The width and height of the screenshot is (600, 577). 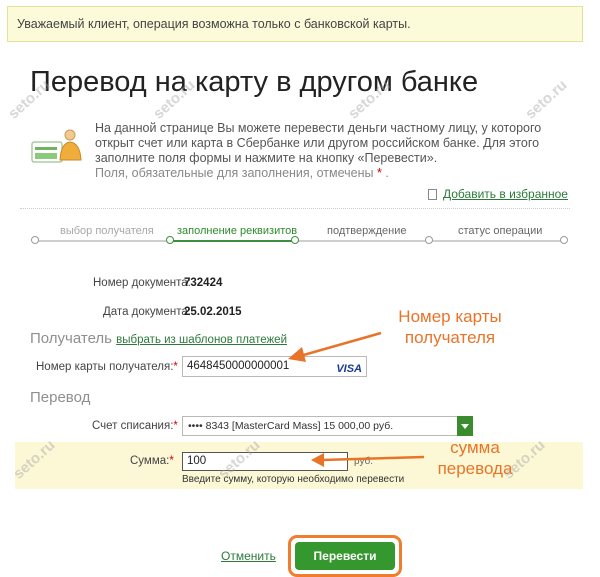 What do you see at coordinates (450, 327) in the screenshot?
I see `annotation-card-number: Номер карты получателя` at bounding box center [450, 327].